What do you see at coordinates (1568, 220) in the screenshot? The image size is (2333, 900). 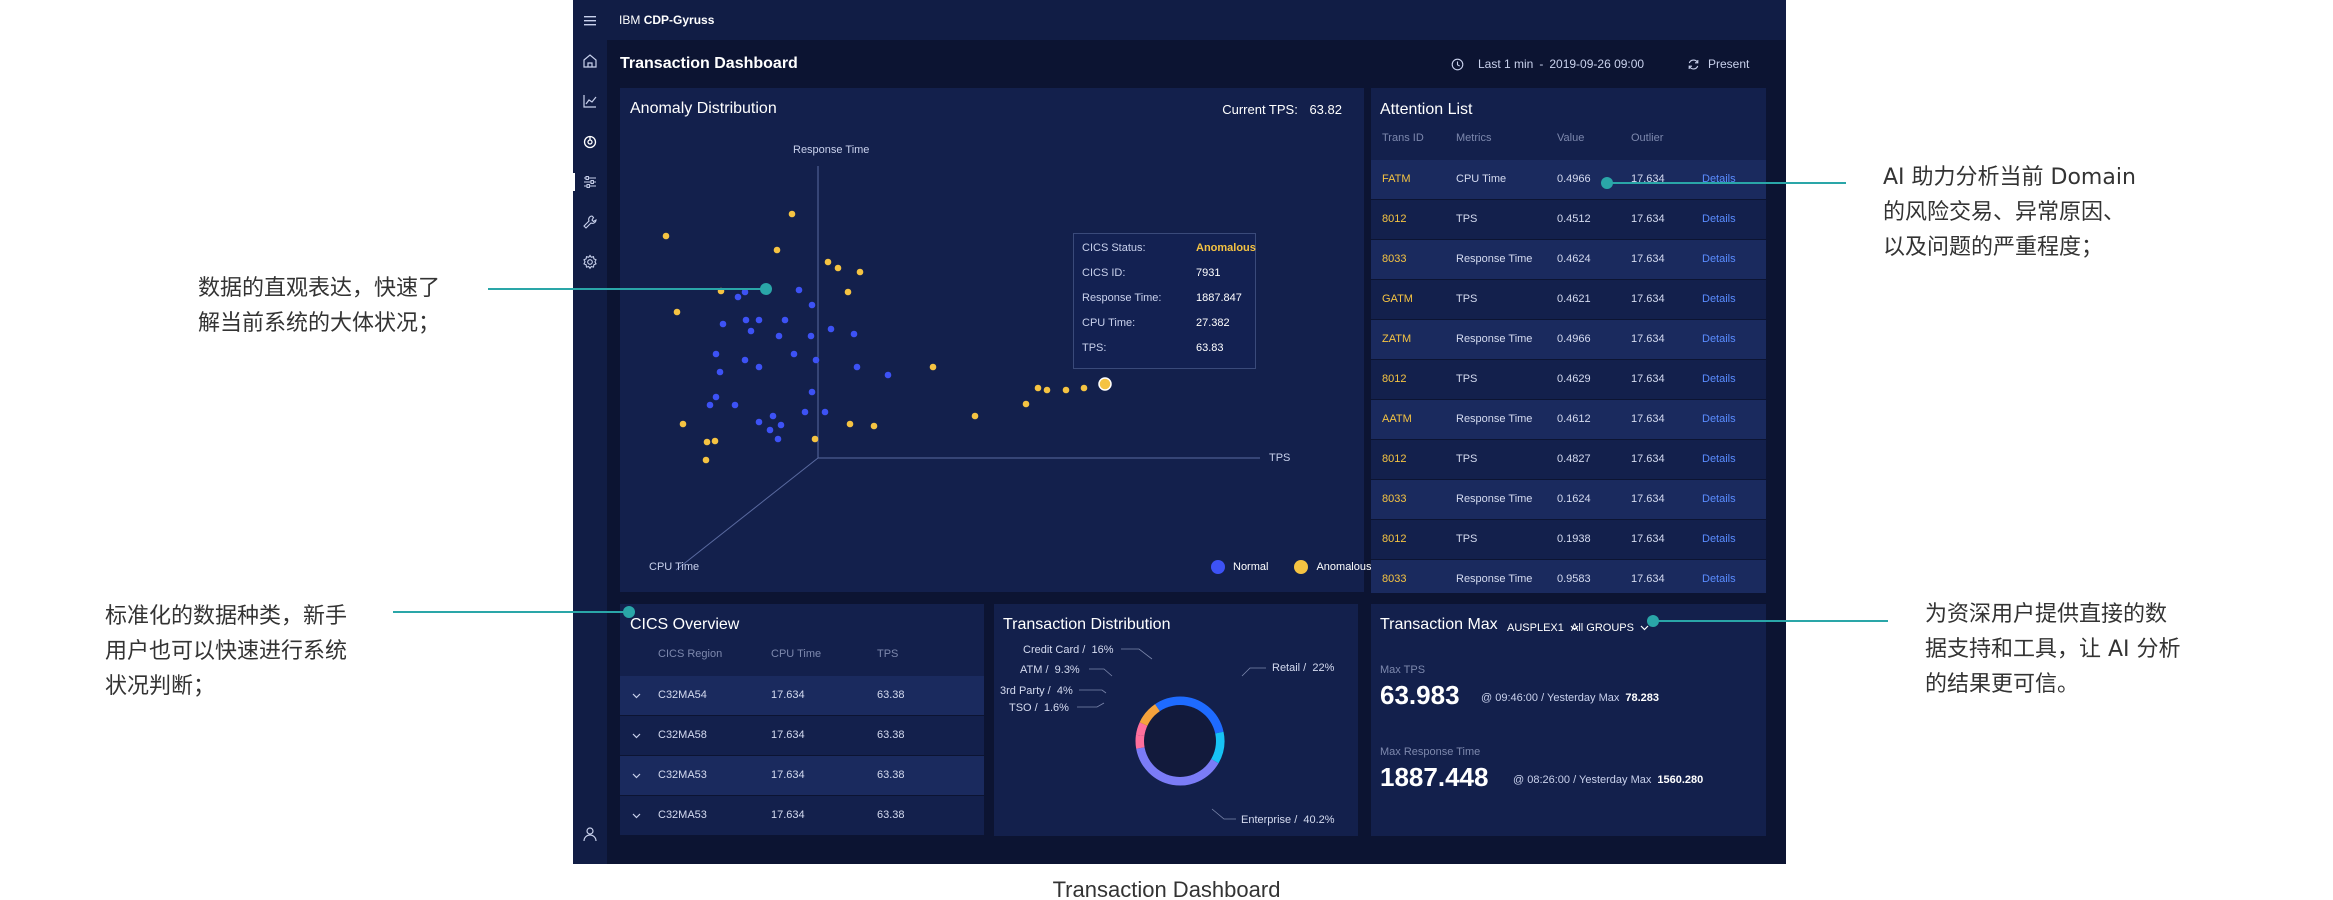 I see `table-row: 8012 TPS 0.4512 17.634 Details` at bounding box center [1568, 220].